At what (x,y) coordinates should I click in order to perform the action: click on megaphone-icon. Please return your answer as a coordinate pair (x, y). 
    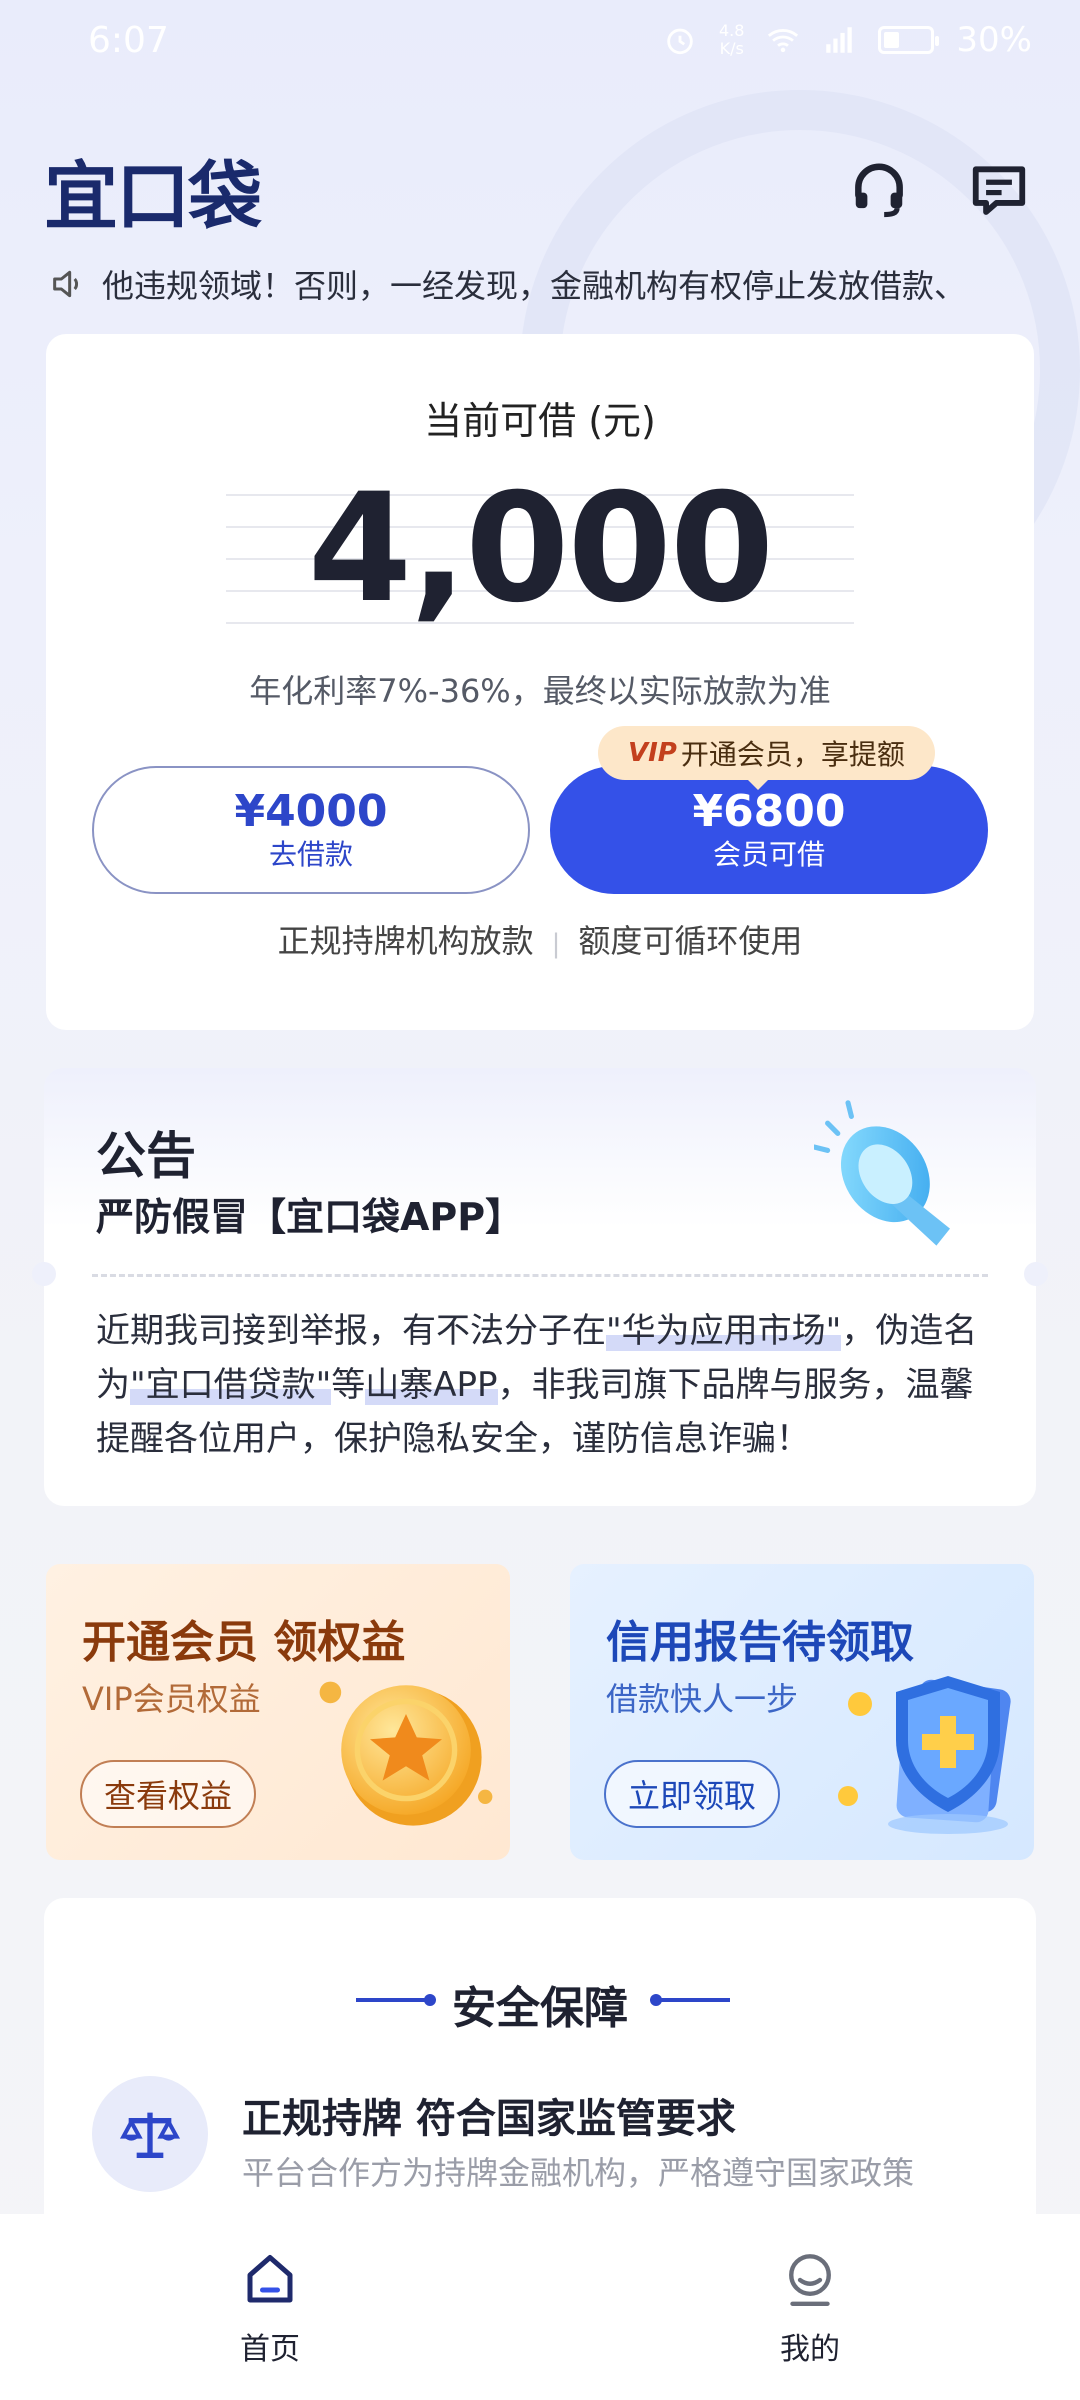
    Looking at the image, I should click on (882, 1173).